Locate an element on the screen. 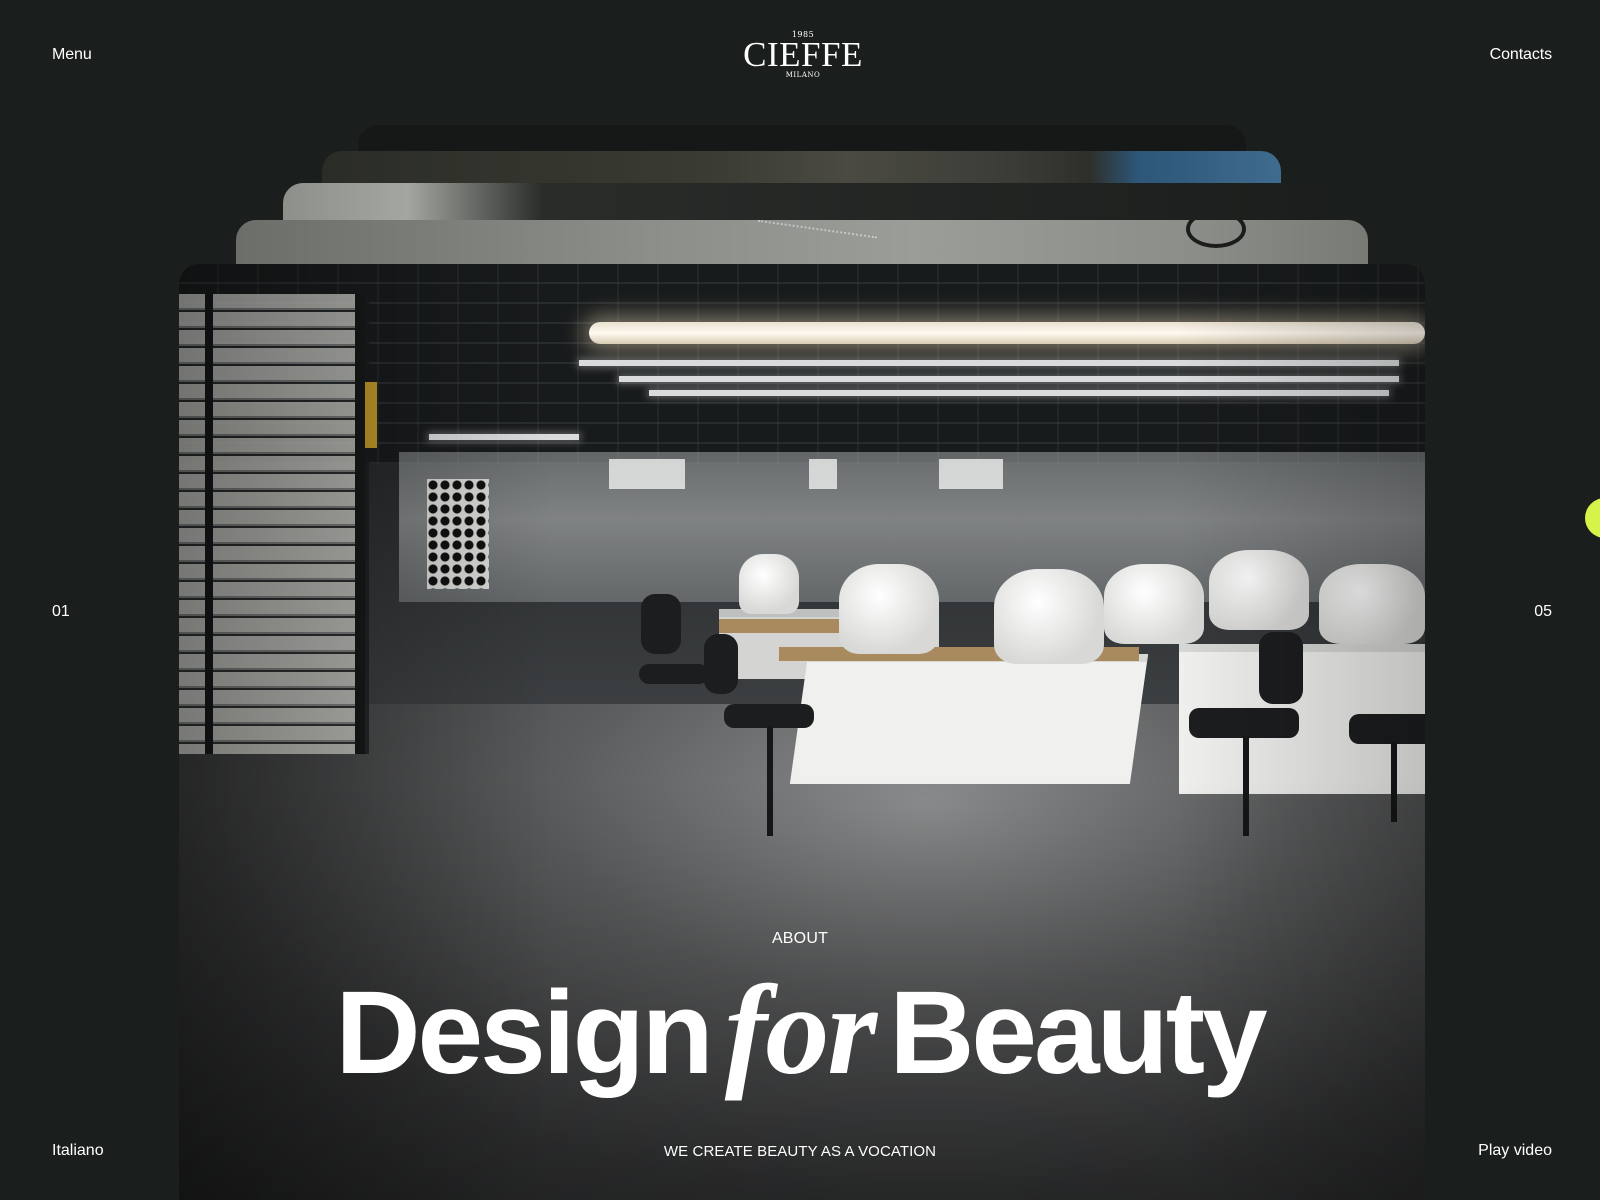 This screenshot has width=1600, height=1200. hero-headline: Design for Beauty is located at coordinates (800, 1030).